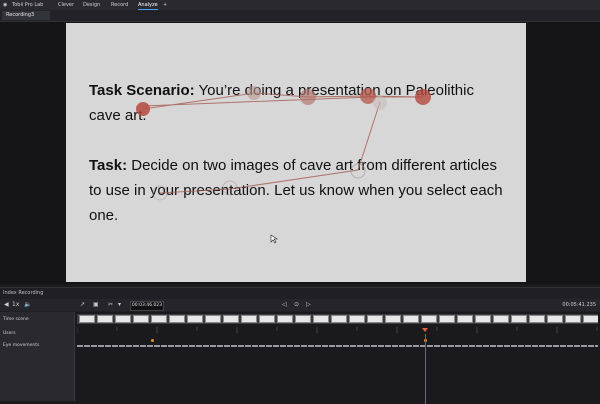  Describe the element at coordinates (66, 5) in the screenshot. I see `menu-clever: Clever` at that location.